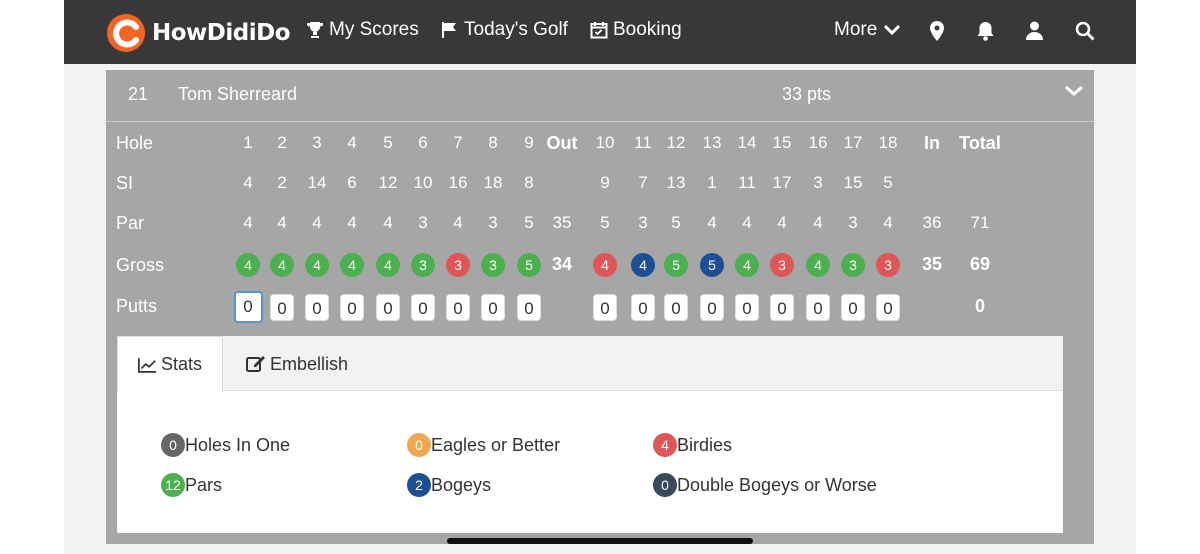 This screenshot has width=1200, height=554. What do you see at coordinates (856, 29) in the screenshot?
I see `nav-more-label: More` at bounding box center [856, 29].